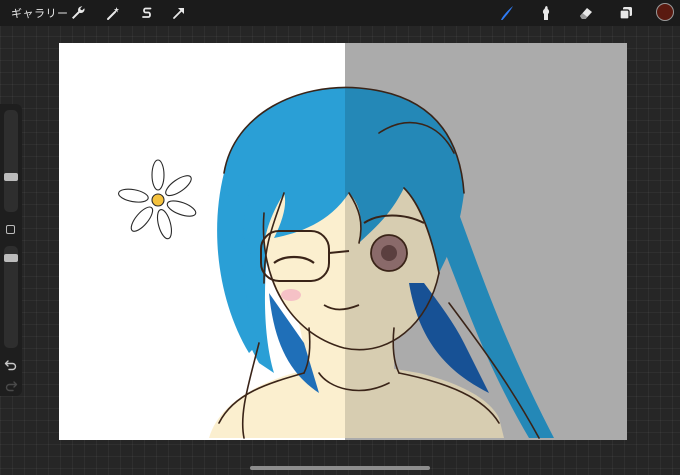  What do you see at coordinates (10, 229) in the screenshot?
I see `square-modify-icon` at bounding box center [10, 229].